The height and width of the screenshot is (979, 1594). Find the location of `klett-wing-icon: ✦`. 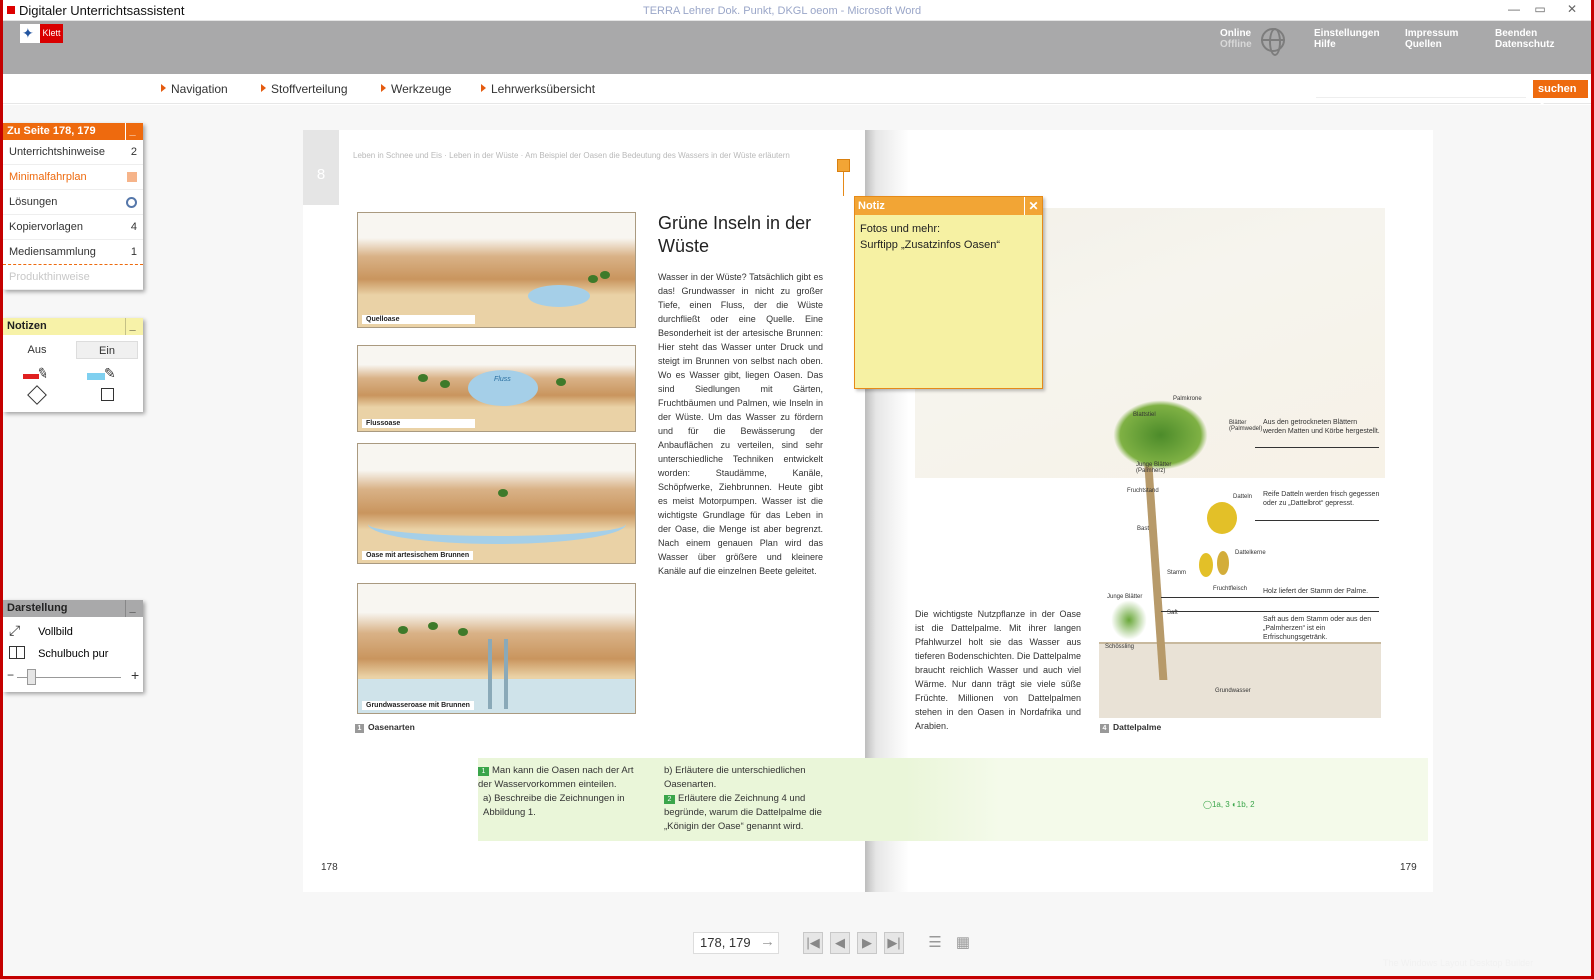

klett-wing-icon: ✦ is located at coordinates (28, 33).